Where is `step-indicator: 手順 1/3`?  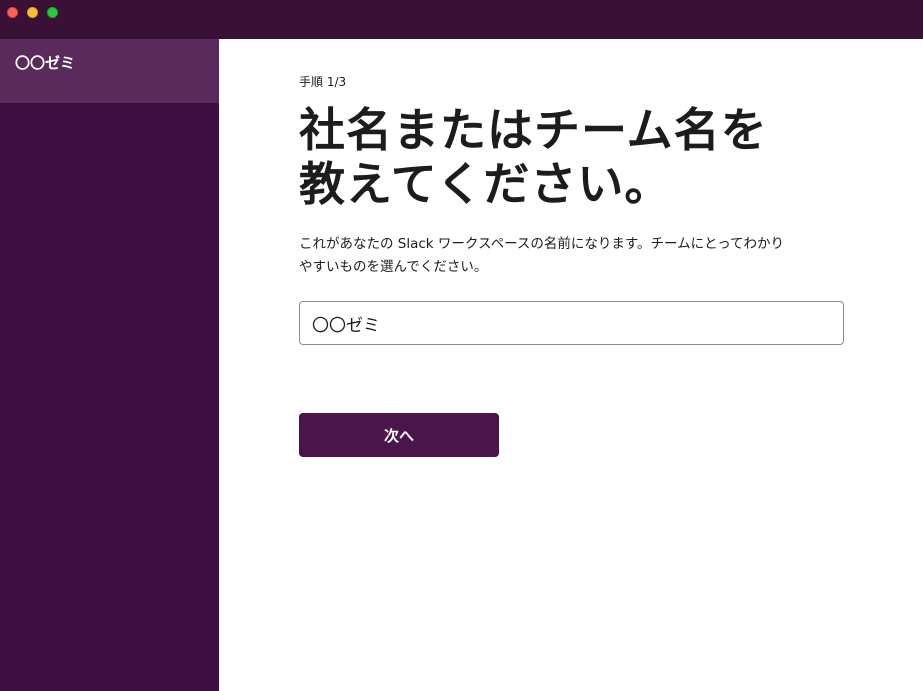
step-indicator: 手順 1/3 is located at coordinates (323, 82).